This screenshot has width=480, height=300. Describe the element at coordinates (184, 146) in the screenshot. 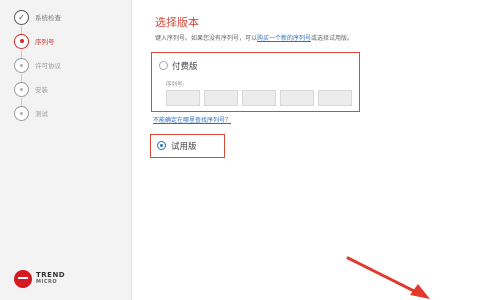

I see `trial-version-label: 试用版` at that location.